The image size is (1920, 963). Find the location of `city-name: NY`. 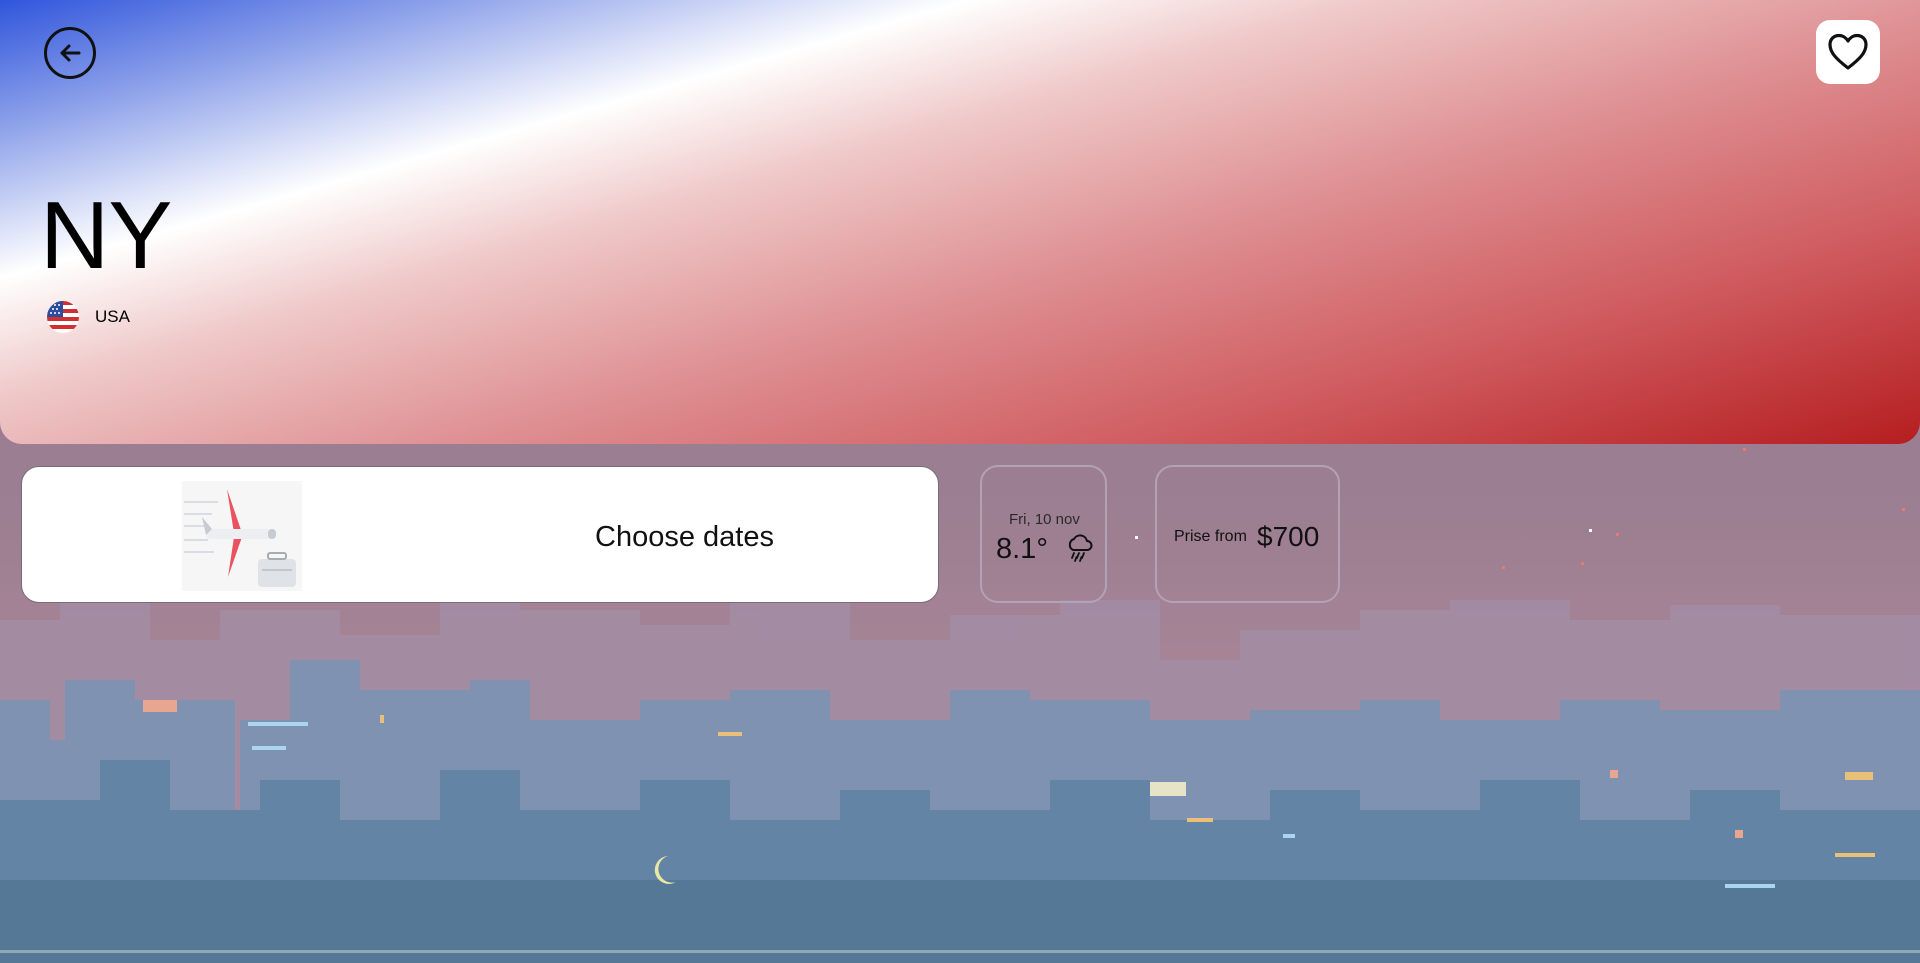

city-name: NY is located at coordinates (106, 235).